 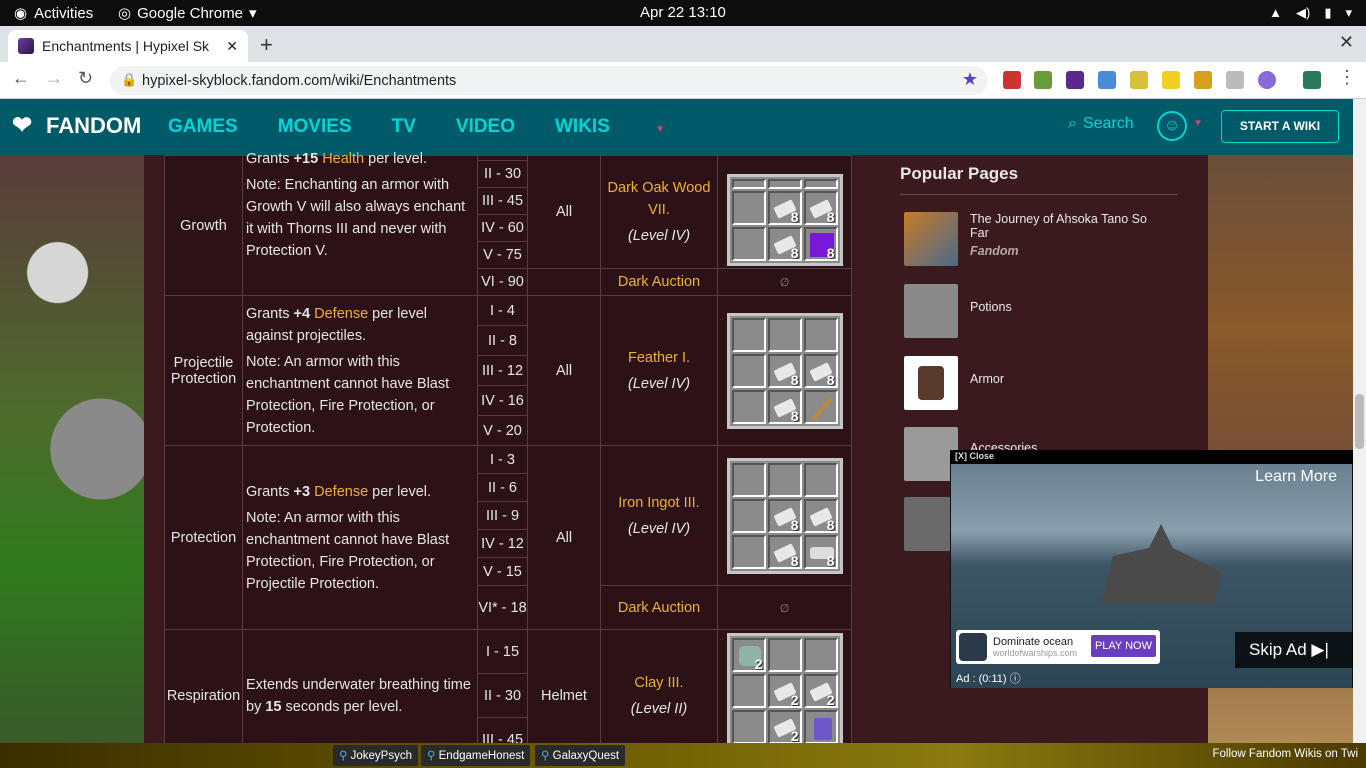 What do you see at coordinates (784, 370) in the screenshot?
I see `crafting-grid: 88 8` at bounding box center [784, 370].